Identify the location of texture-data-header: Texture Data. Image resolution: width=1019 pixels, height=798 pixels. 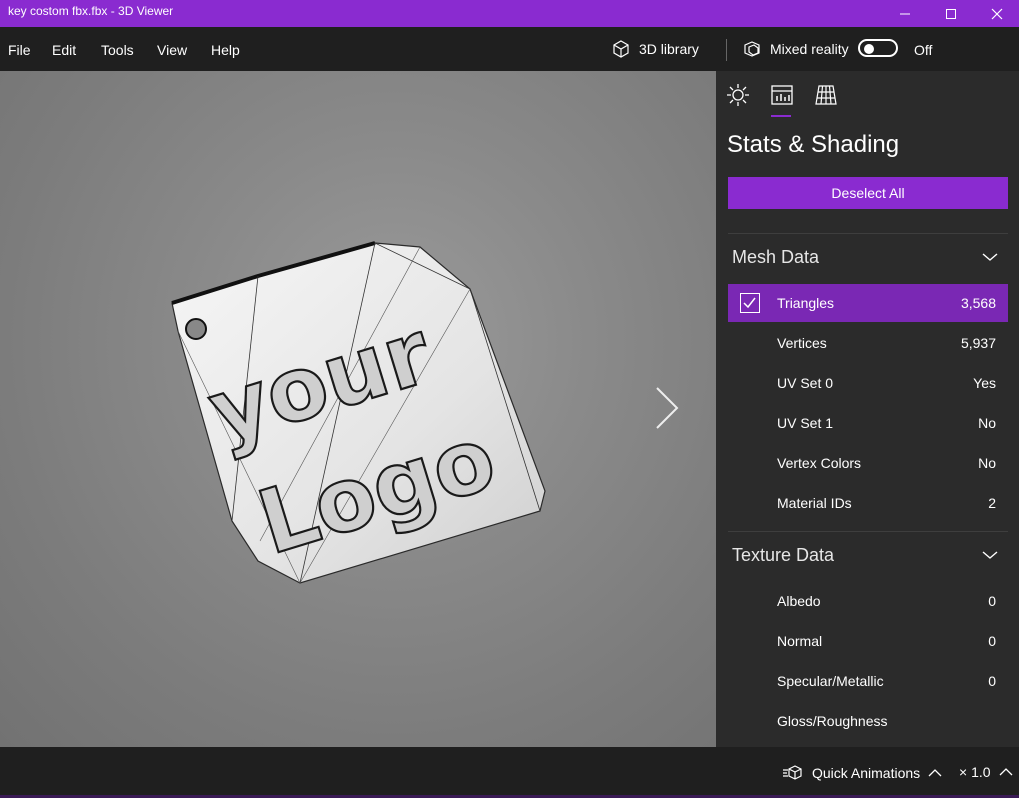
(783, 555).